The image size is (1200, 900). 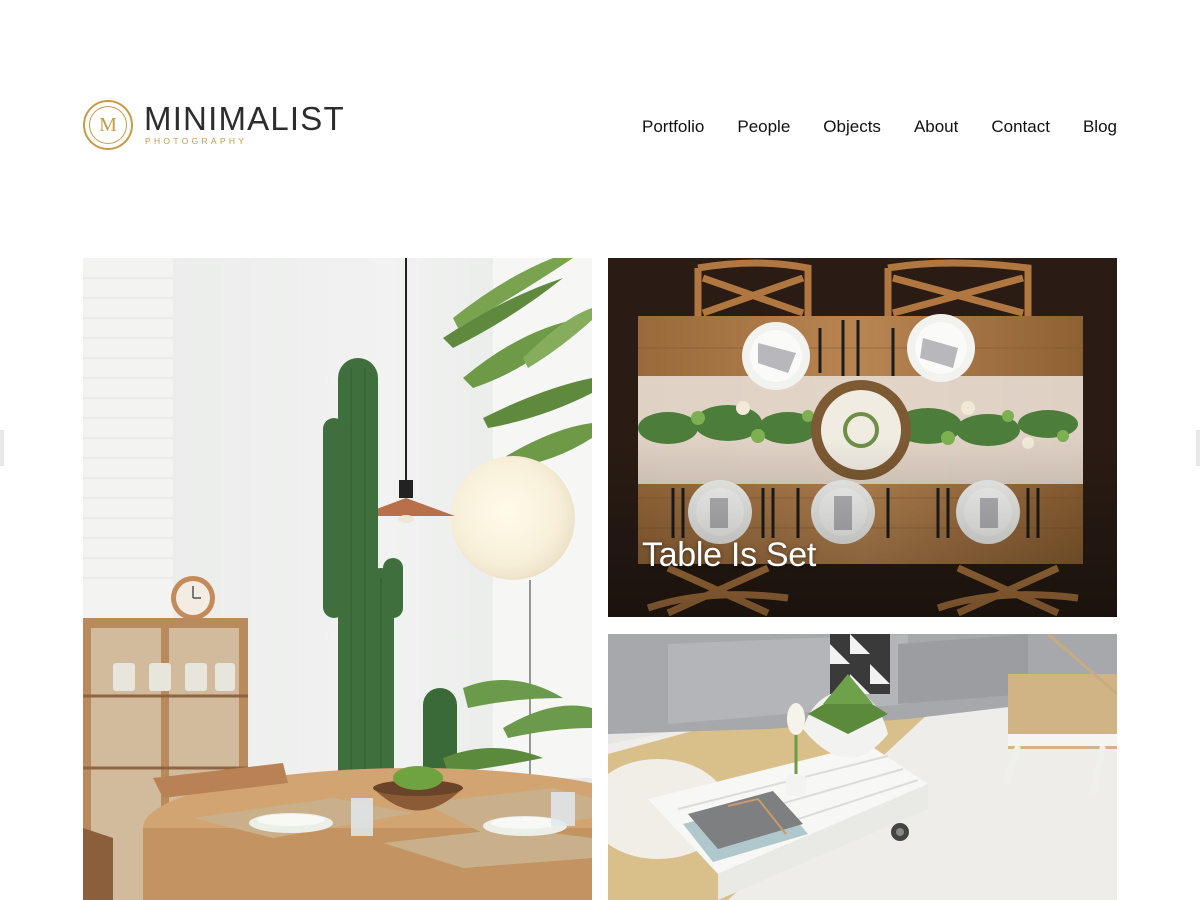 I want to click on site-subtitle: PHOTOGRAPHY, so click(x=196, y=141).